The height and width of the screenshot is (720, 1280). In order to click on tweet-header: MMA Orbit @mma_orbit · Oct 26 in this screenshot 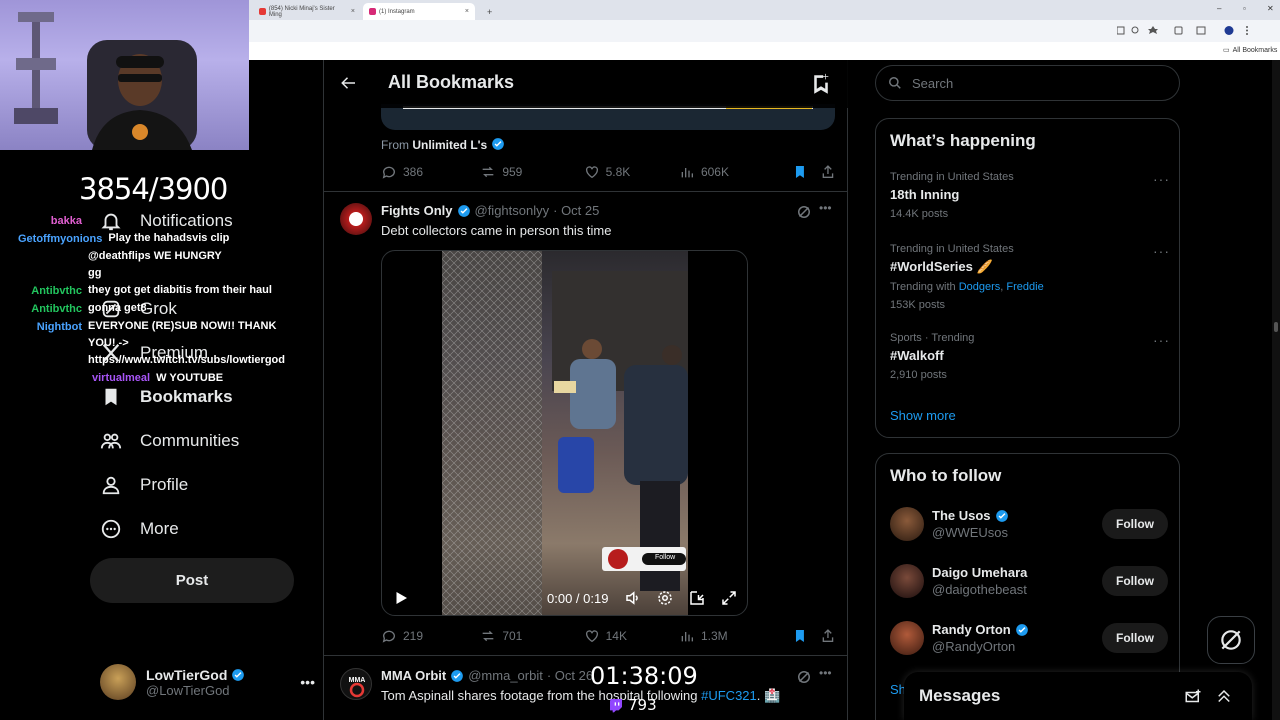, I will do `click(487, 675)`.